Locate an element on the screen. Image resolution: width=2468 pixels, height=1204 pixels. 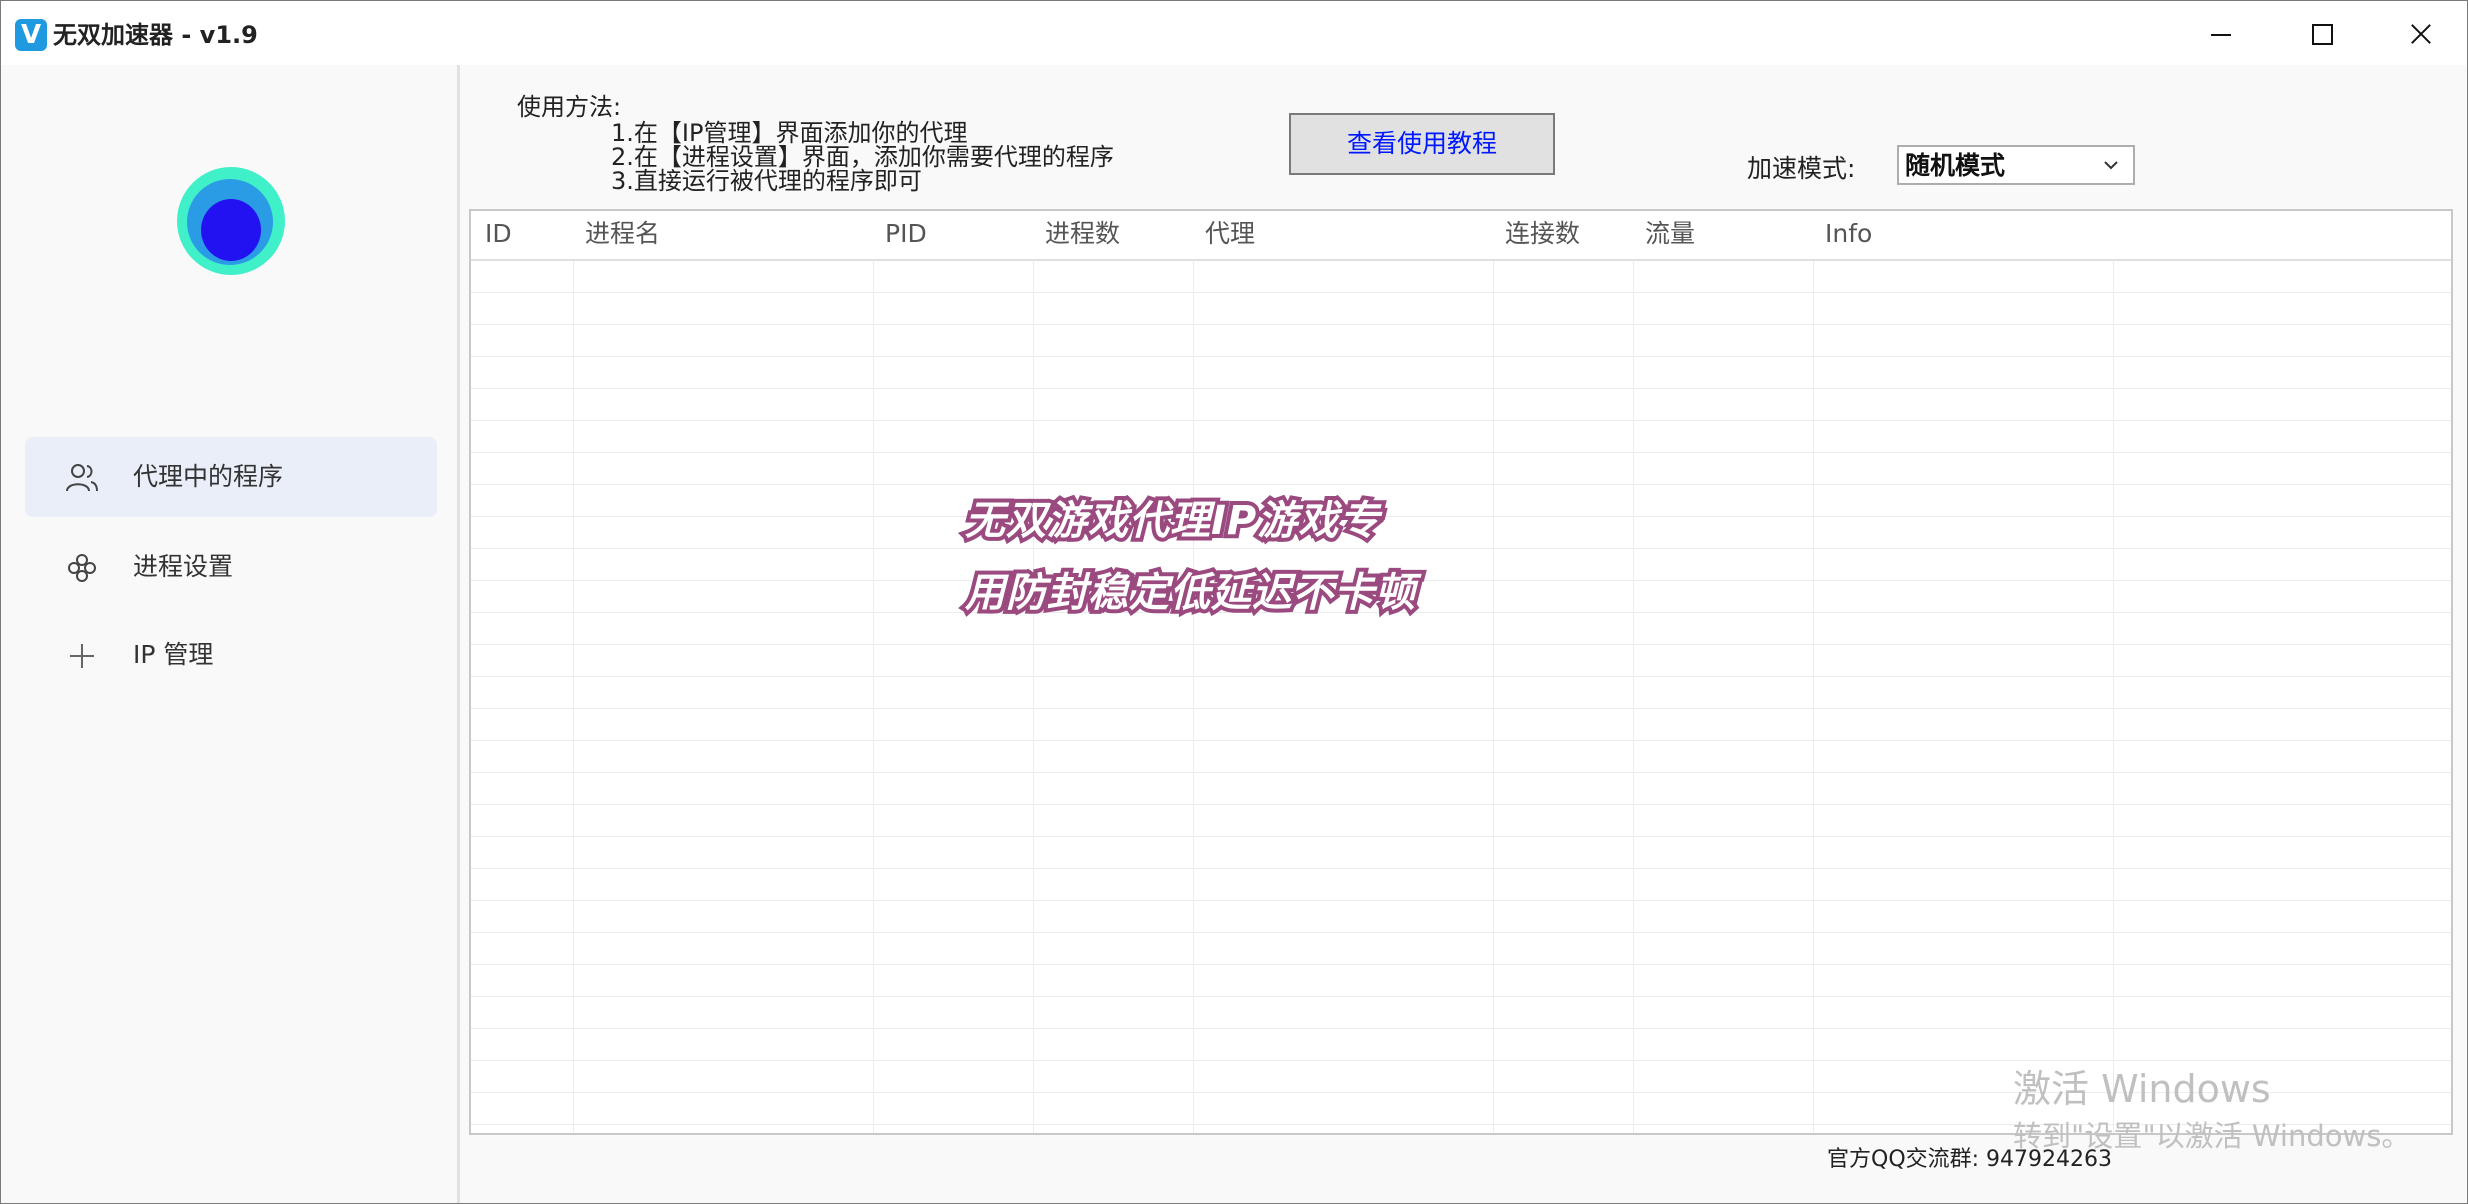
process-settings-icon is located at coordinates (82, 568).